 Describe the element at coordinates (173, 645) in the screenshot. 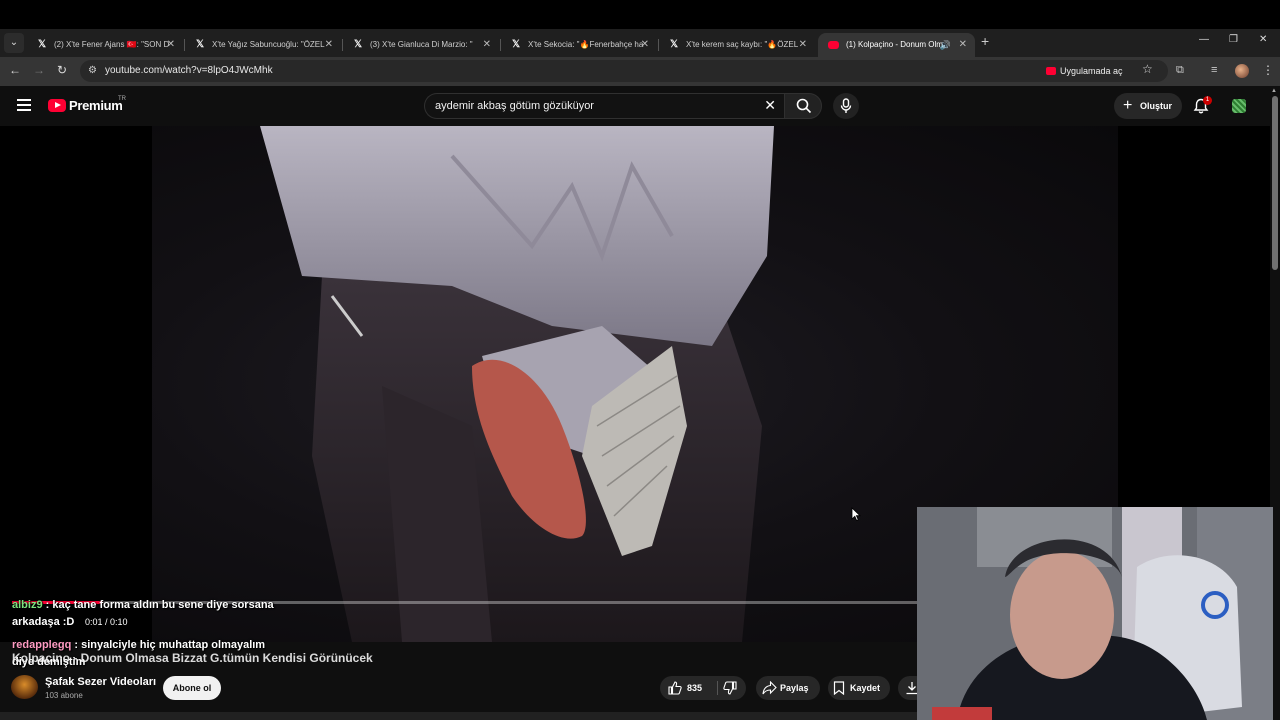

I see `chat-text: sinyalciyle hiç muhattap olmayalım` at that location.